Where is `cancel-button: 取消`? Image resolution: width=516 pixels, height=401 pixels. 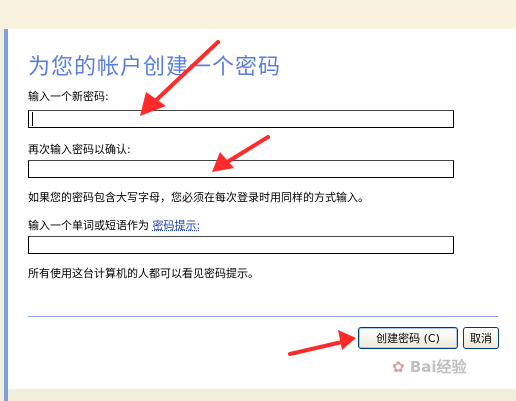
cancel-button: 取消 is located at coordinates (481, 338).